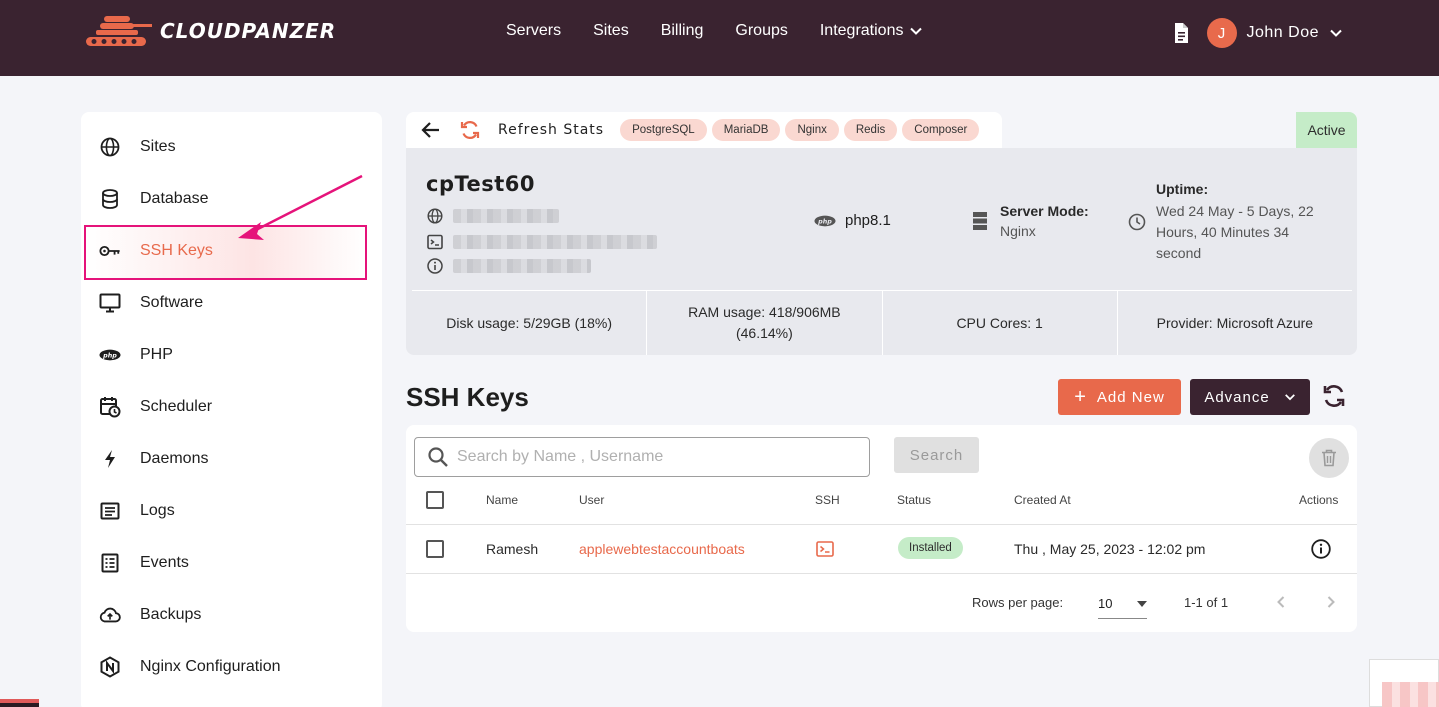  I want to click on disk-usage-value: 5/29GB (18%), so click(567, 322).